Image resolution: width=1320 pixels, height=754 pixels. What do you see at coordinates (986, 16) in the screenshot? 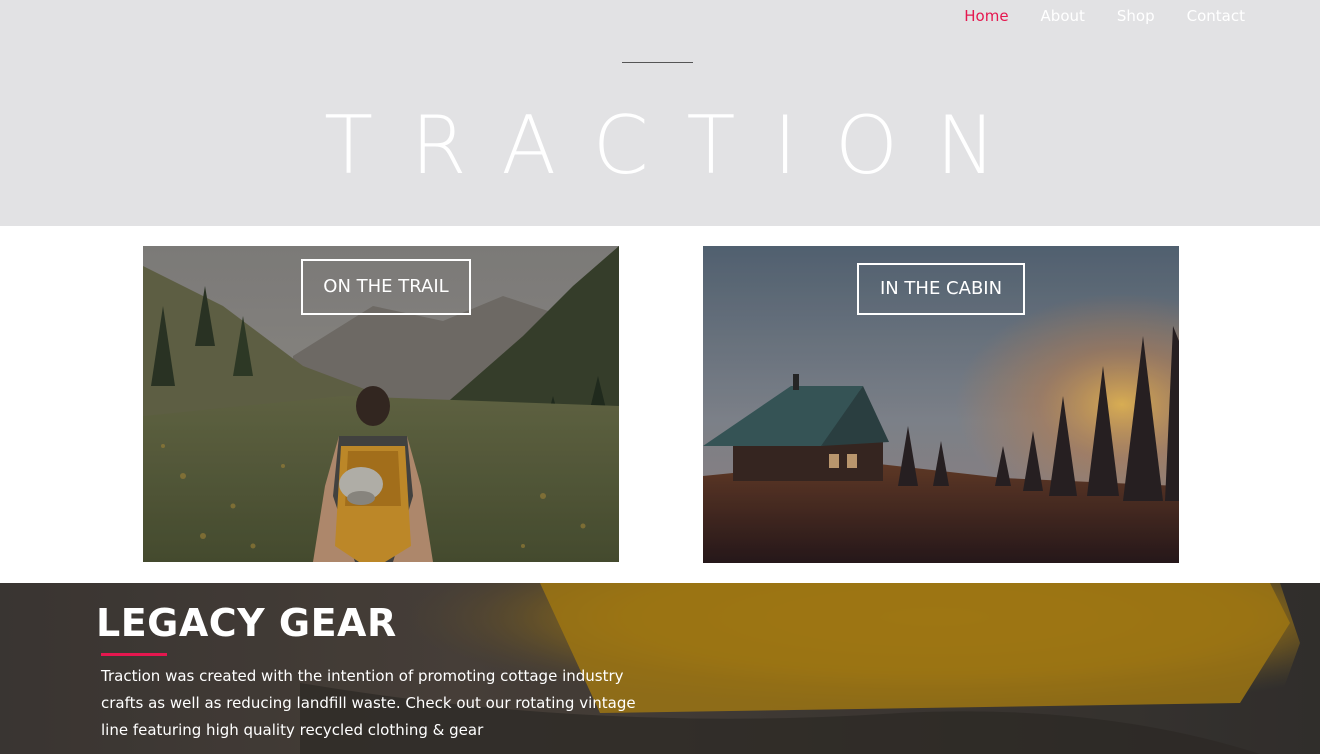
I see `nav-link-home: Home` at bounding box center [986, 16].